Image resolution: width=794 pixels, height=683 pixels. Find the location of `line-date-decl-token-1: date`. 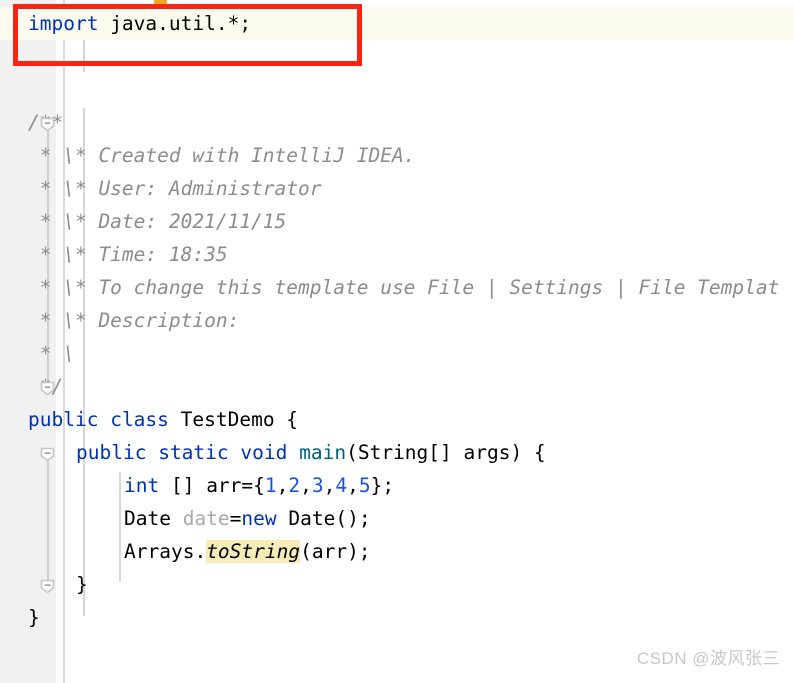

line-date-decl-token-1: date is located at coordinates (206, 518).